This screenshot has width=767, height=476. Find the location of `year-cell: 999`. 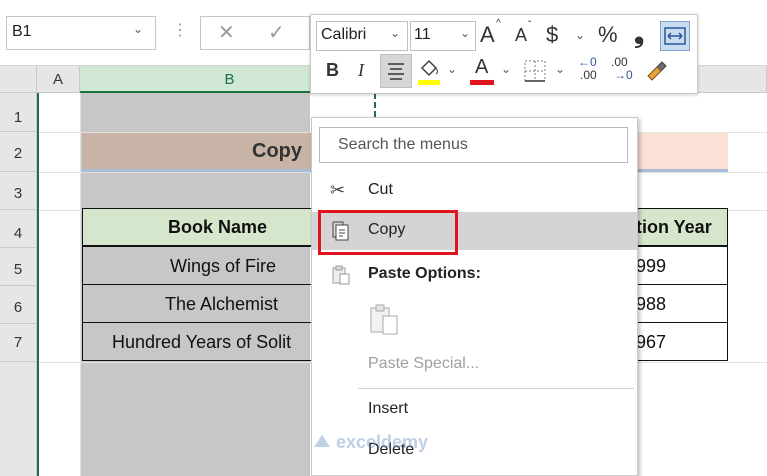

year-cell: 999 is located at coordinates (651, 266).